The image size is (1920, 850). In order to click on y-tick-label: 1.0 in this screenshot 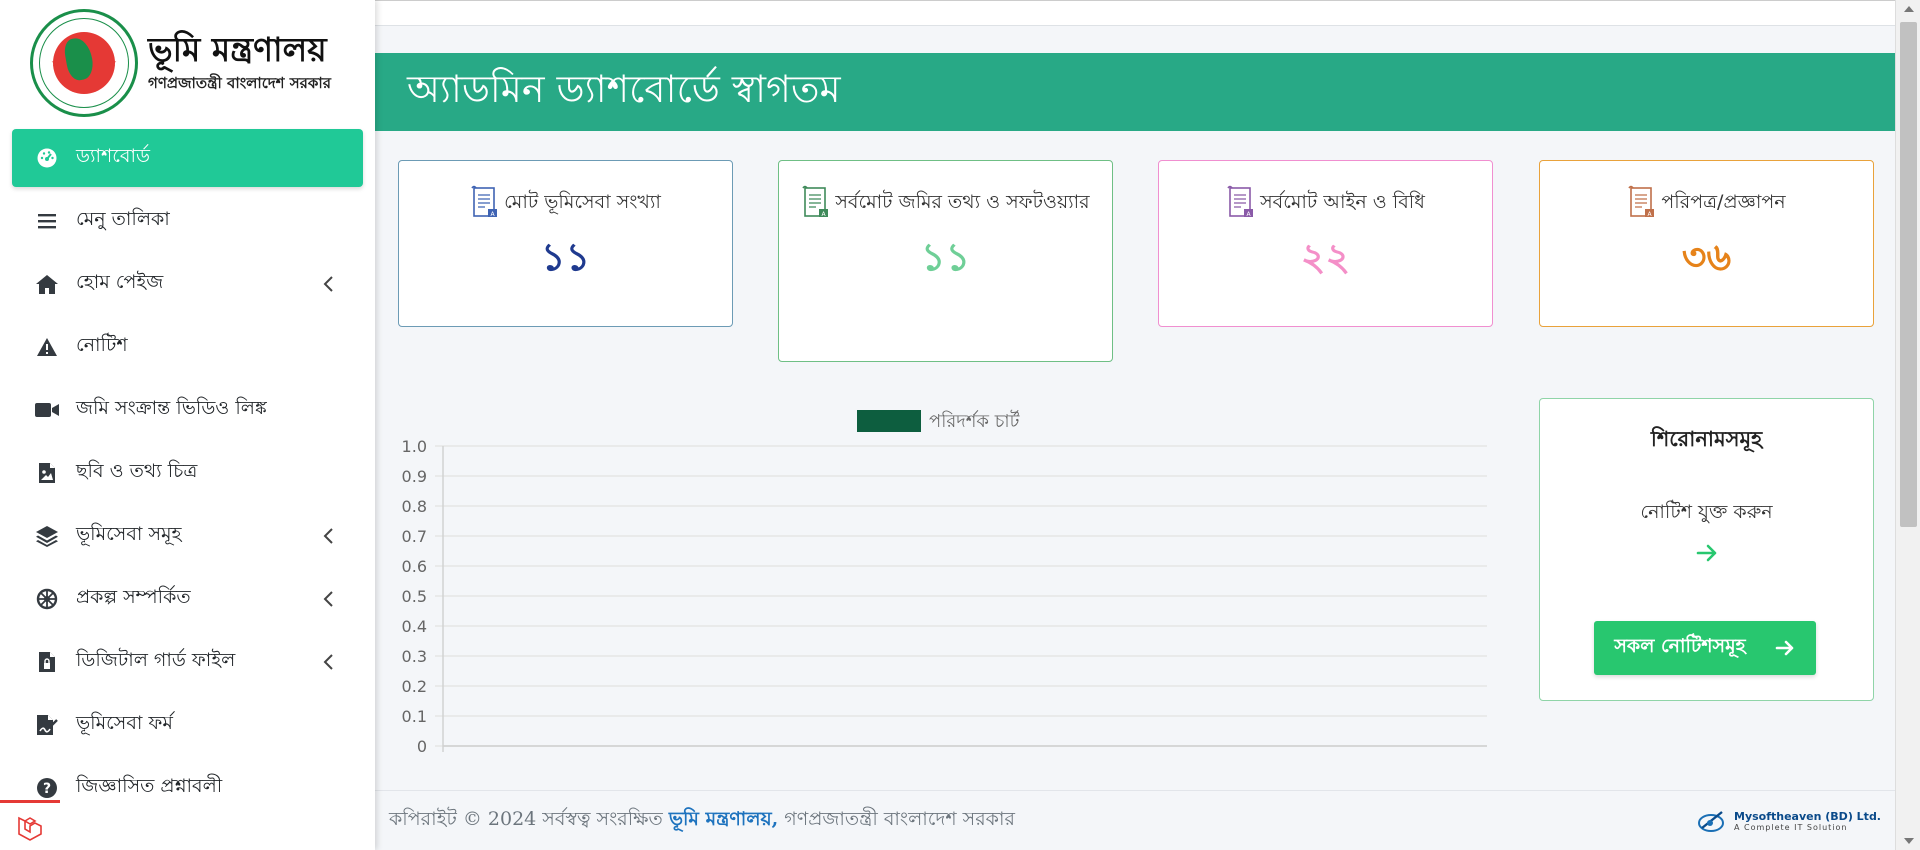, I will do `click(414, 446)`.